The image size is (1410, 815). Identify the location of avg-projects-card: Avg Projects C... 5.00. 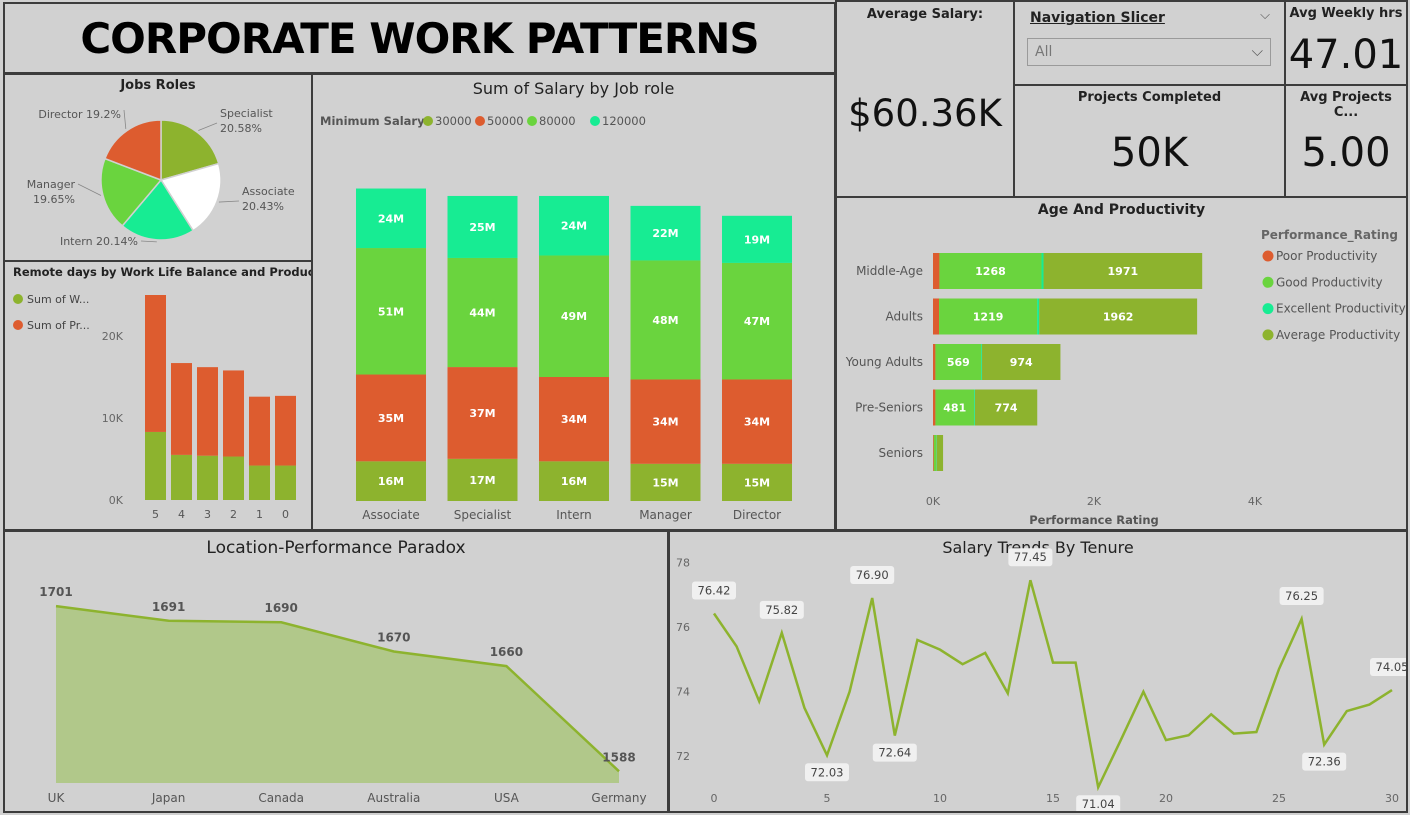
(1346, 141).